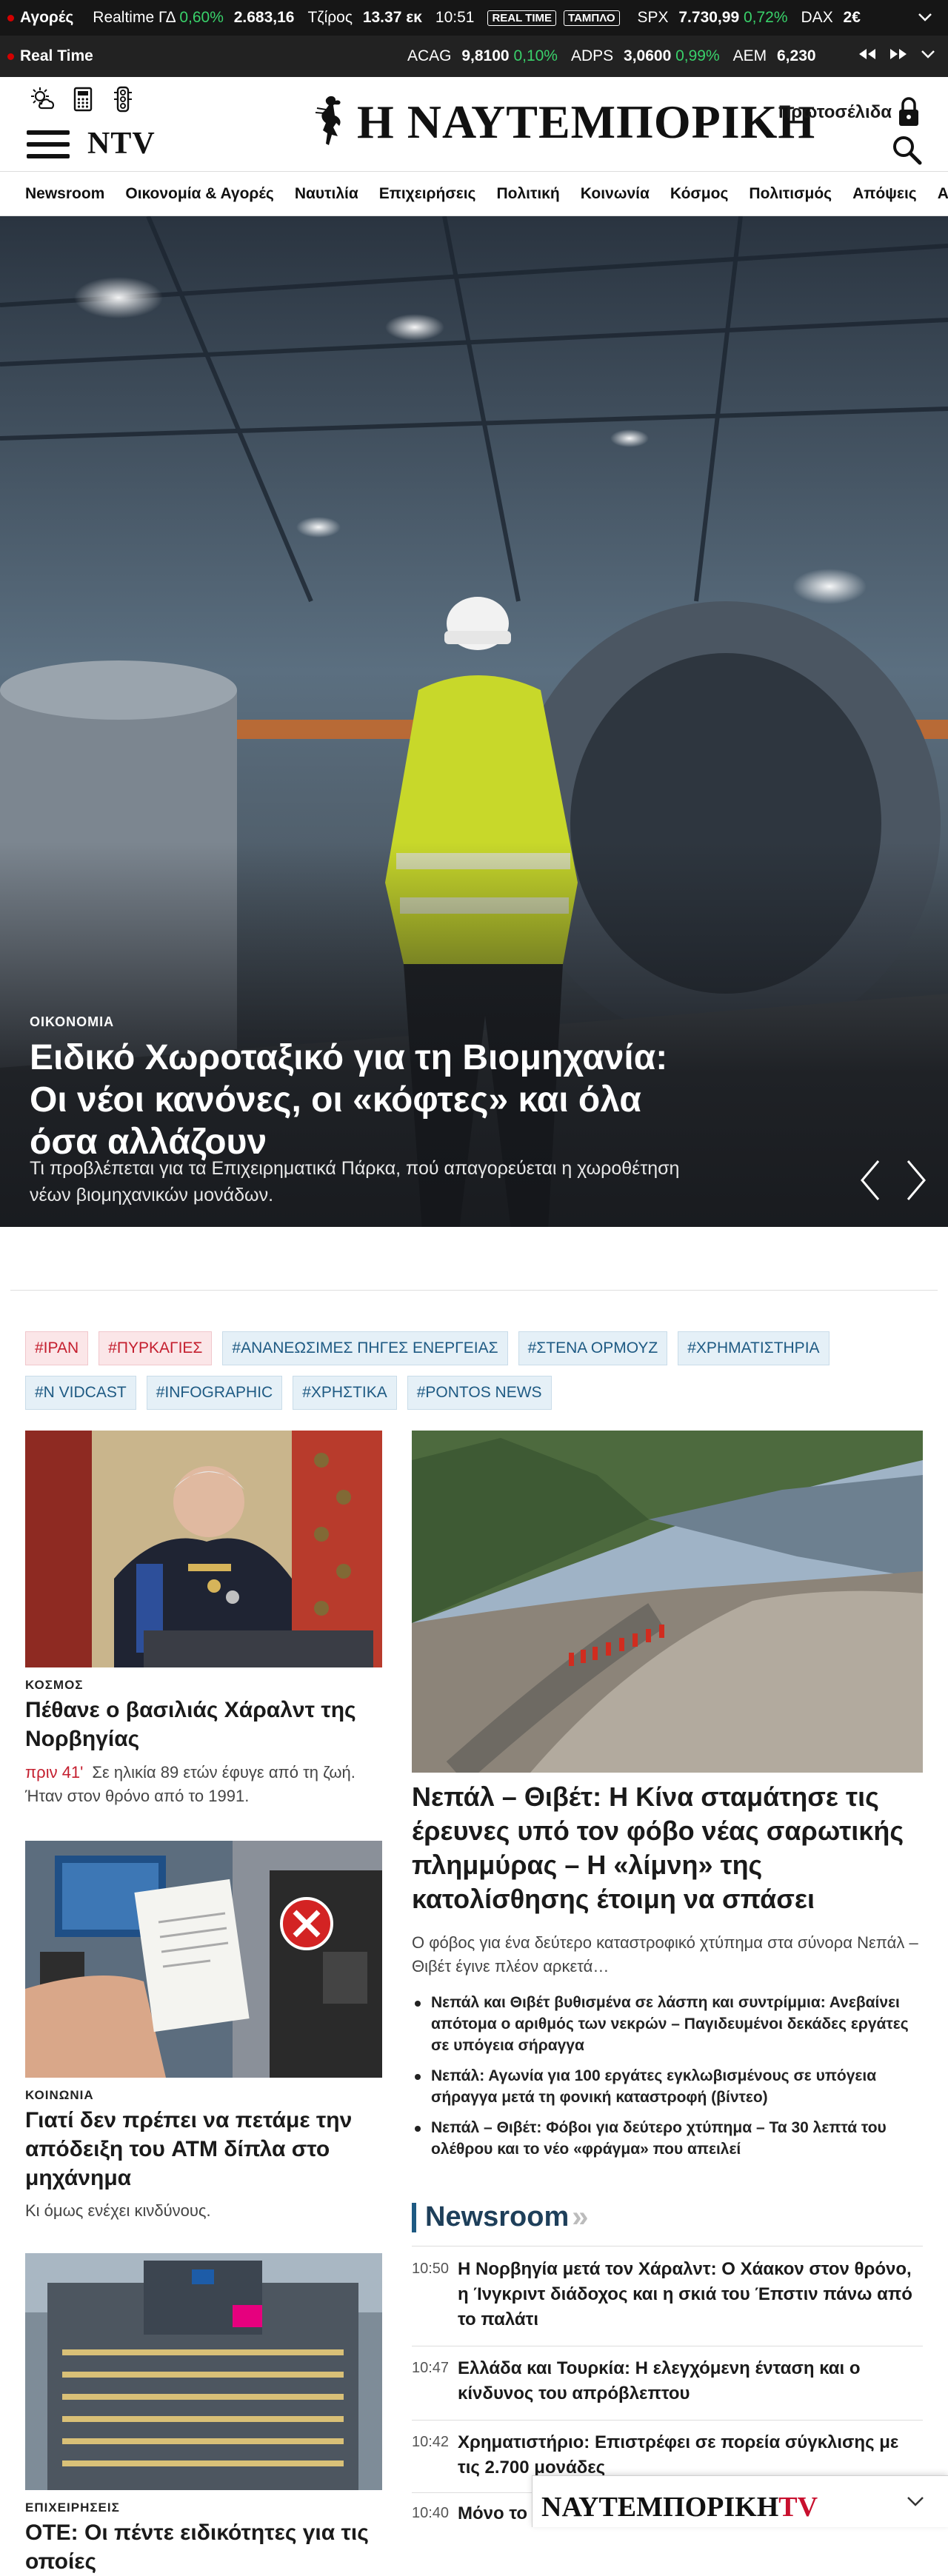 The image size is (948, 2576). I want to click on fast-forward-icon, so click(898, 57).